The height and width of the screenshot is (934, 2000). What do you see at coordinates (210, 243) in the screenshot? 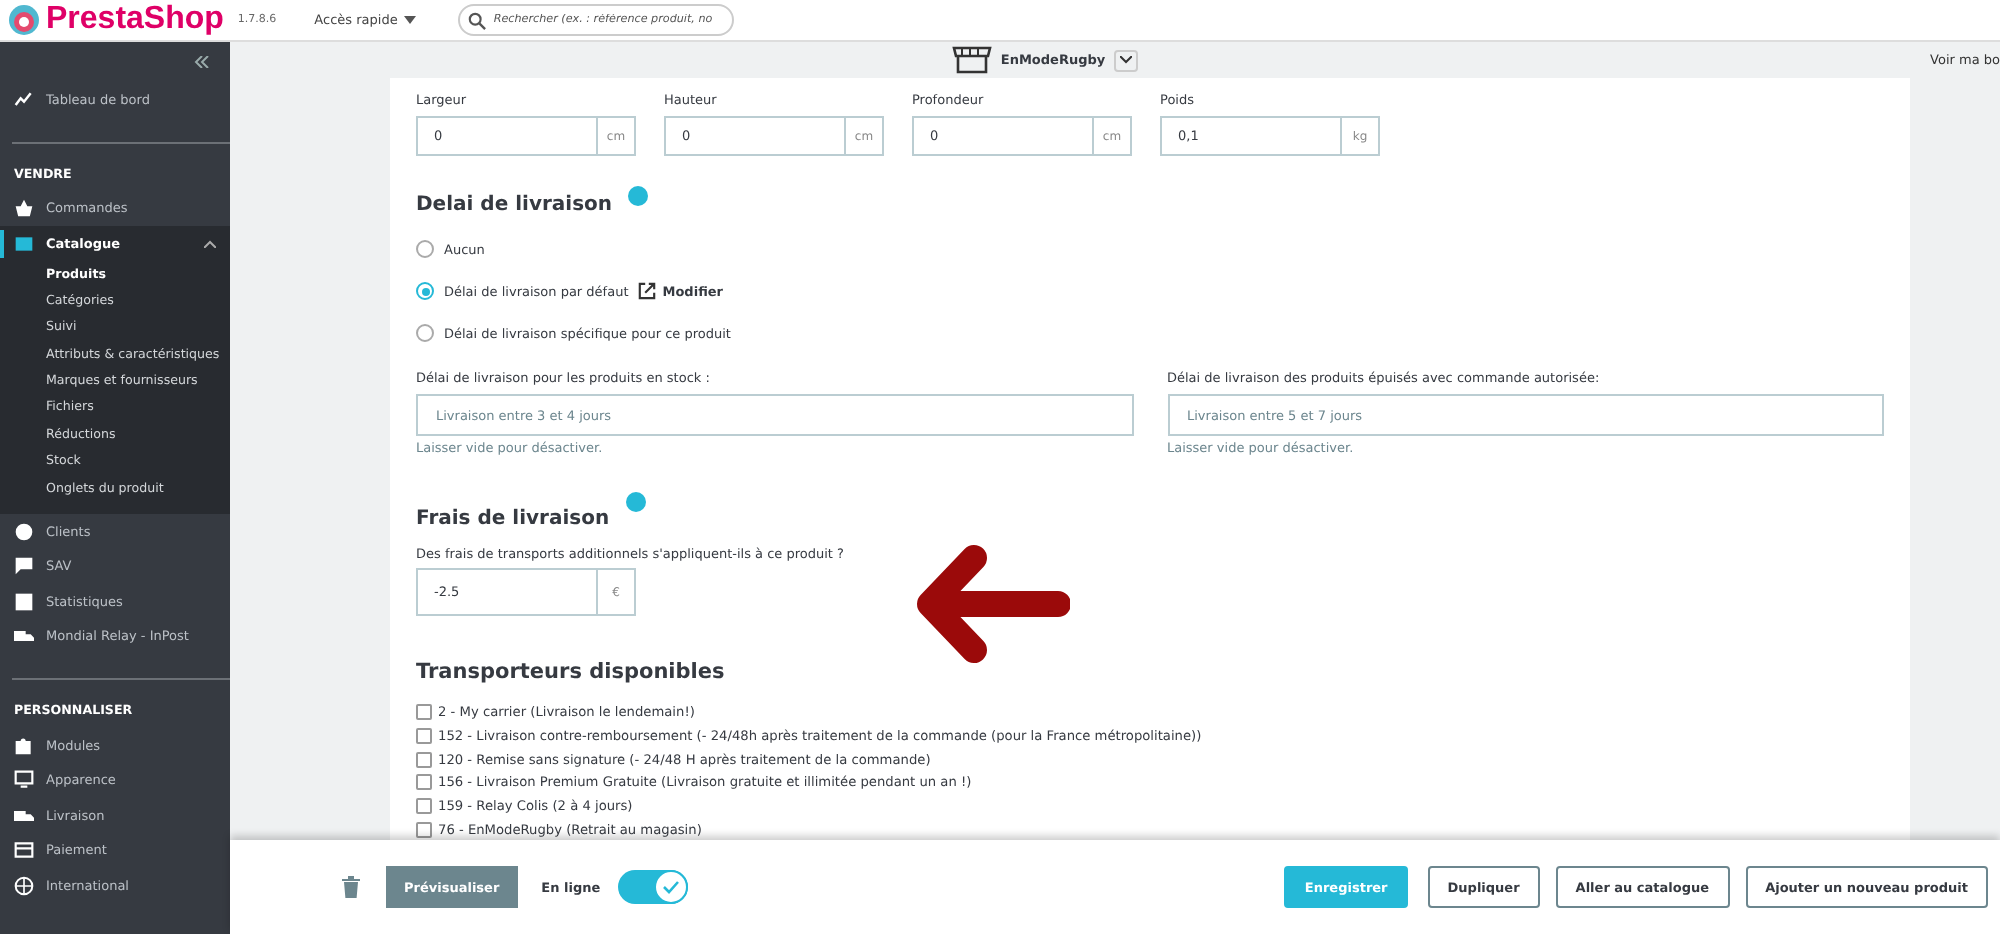
I see `chevron-icon` at bounding box center [210, 243].